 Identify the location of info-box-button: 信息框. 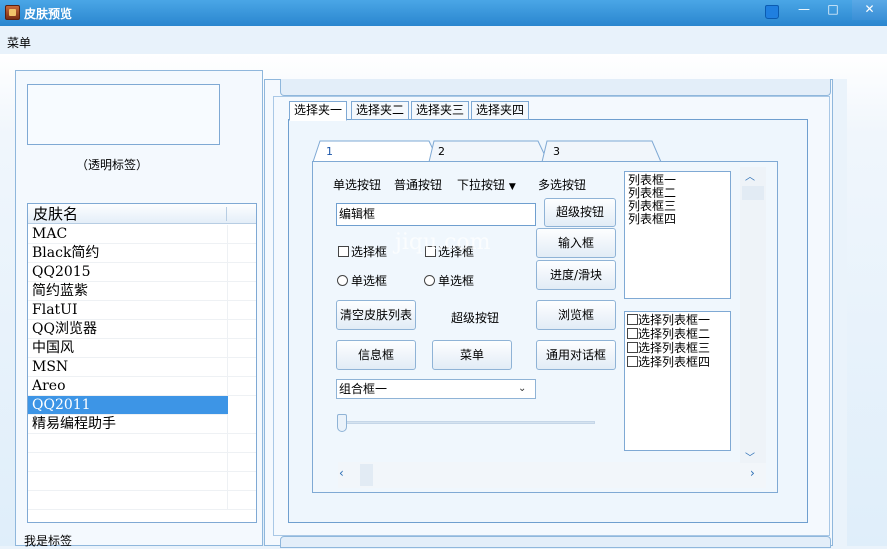
(376, 355).